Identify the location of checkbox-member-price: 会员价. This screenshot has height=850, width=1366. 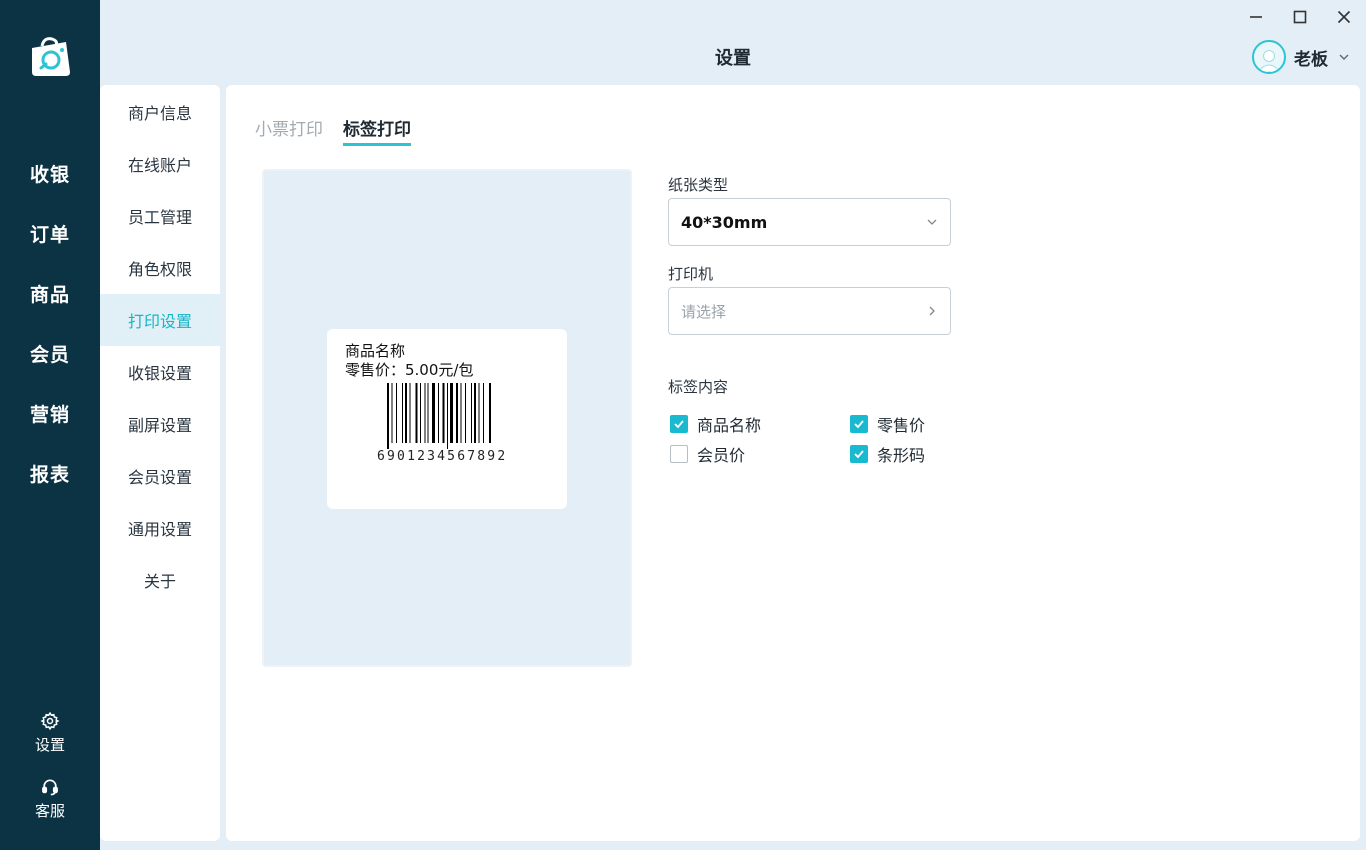
(707, 454).